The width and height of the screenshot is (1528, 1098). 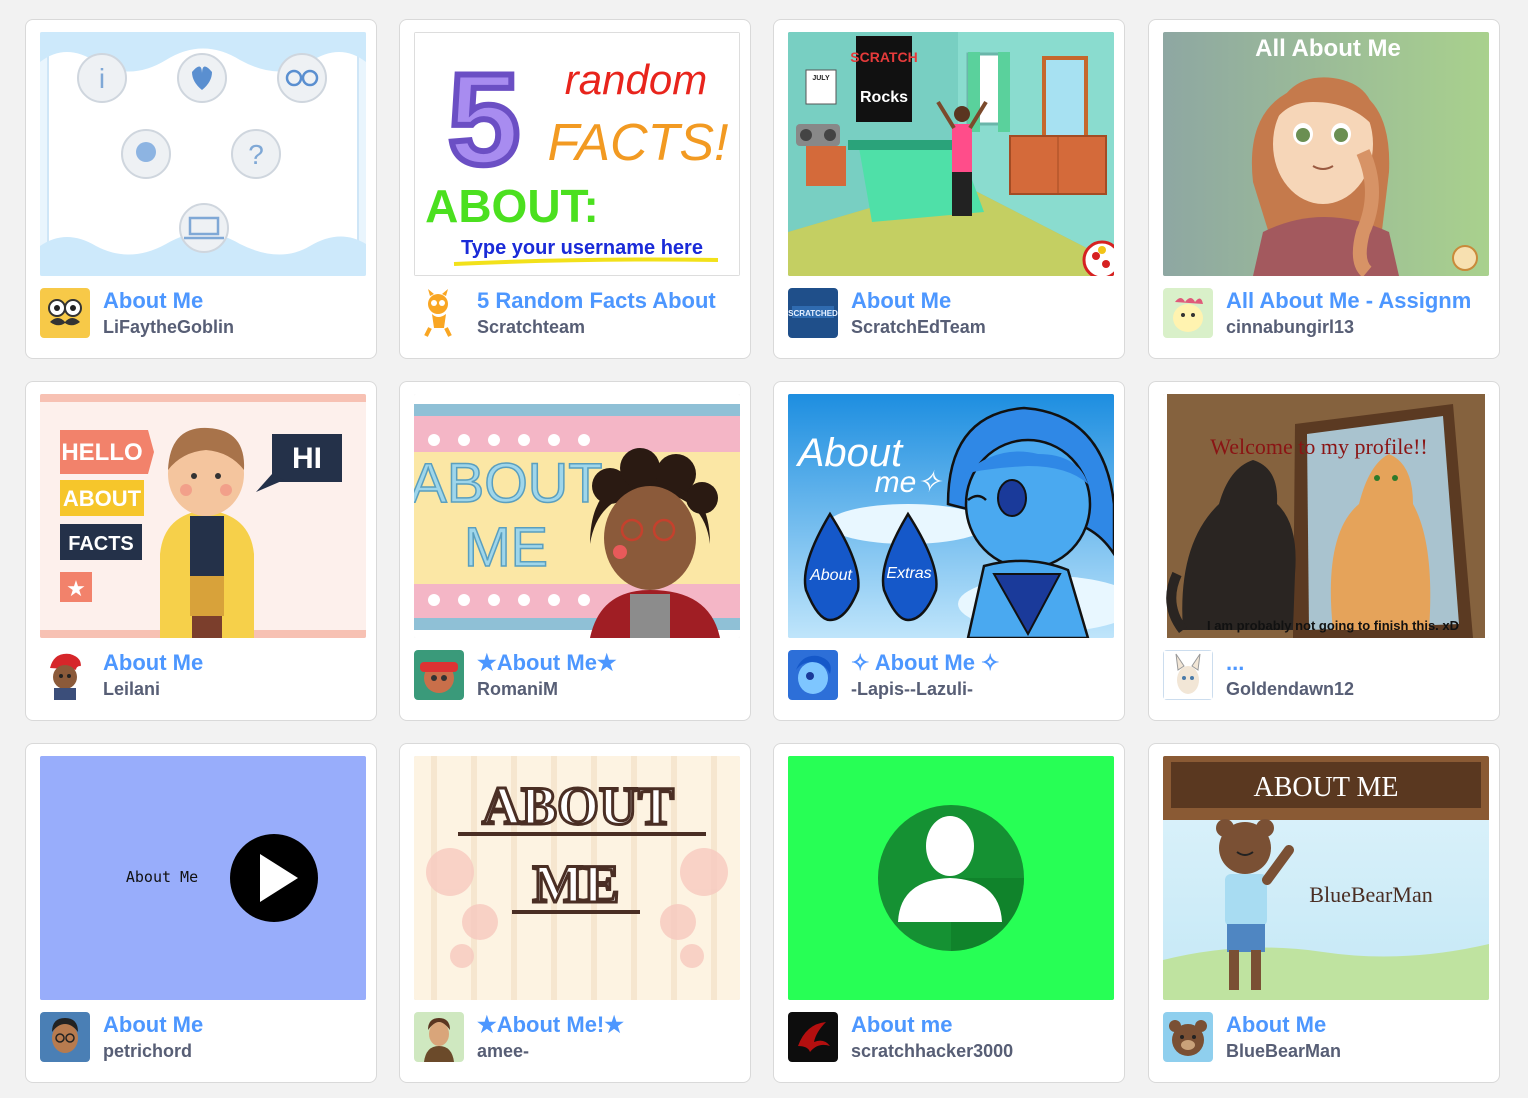 I want to click on author-username-link: amee-, so click(x=611, y=1051).